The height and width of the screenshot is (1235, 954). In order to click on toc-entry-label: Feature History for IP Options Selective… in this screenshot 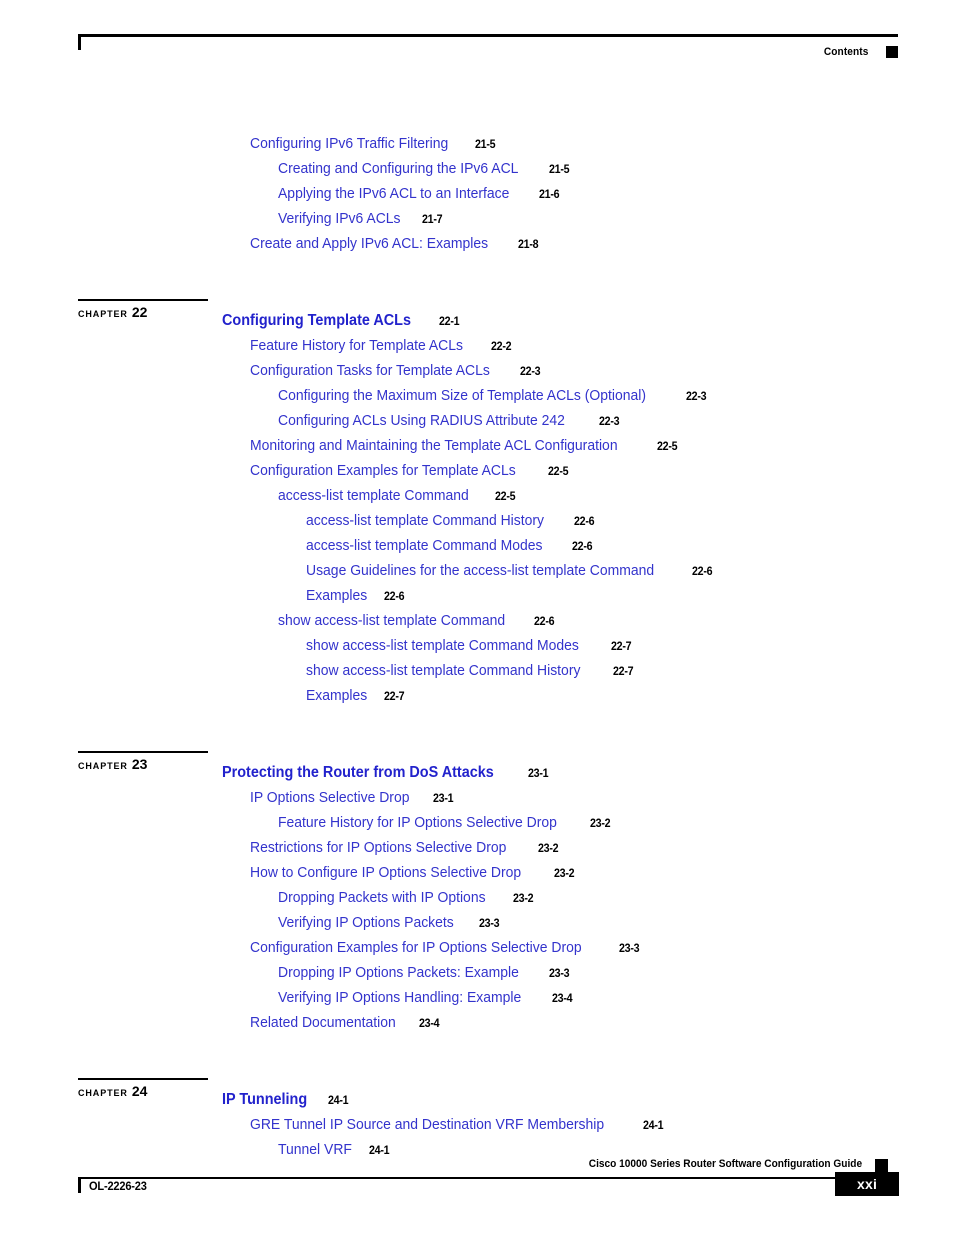, I will do `click(417, 822)`.